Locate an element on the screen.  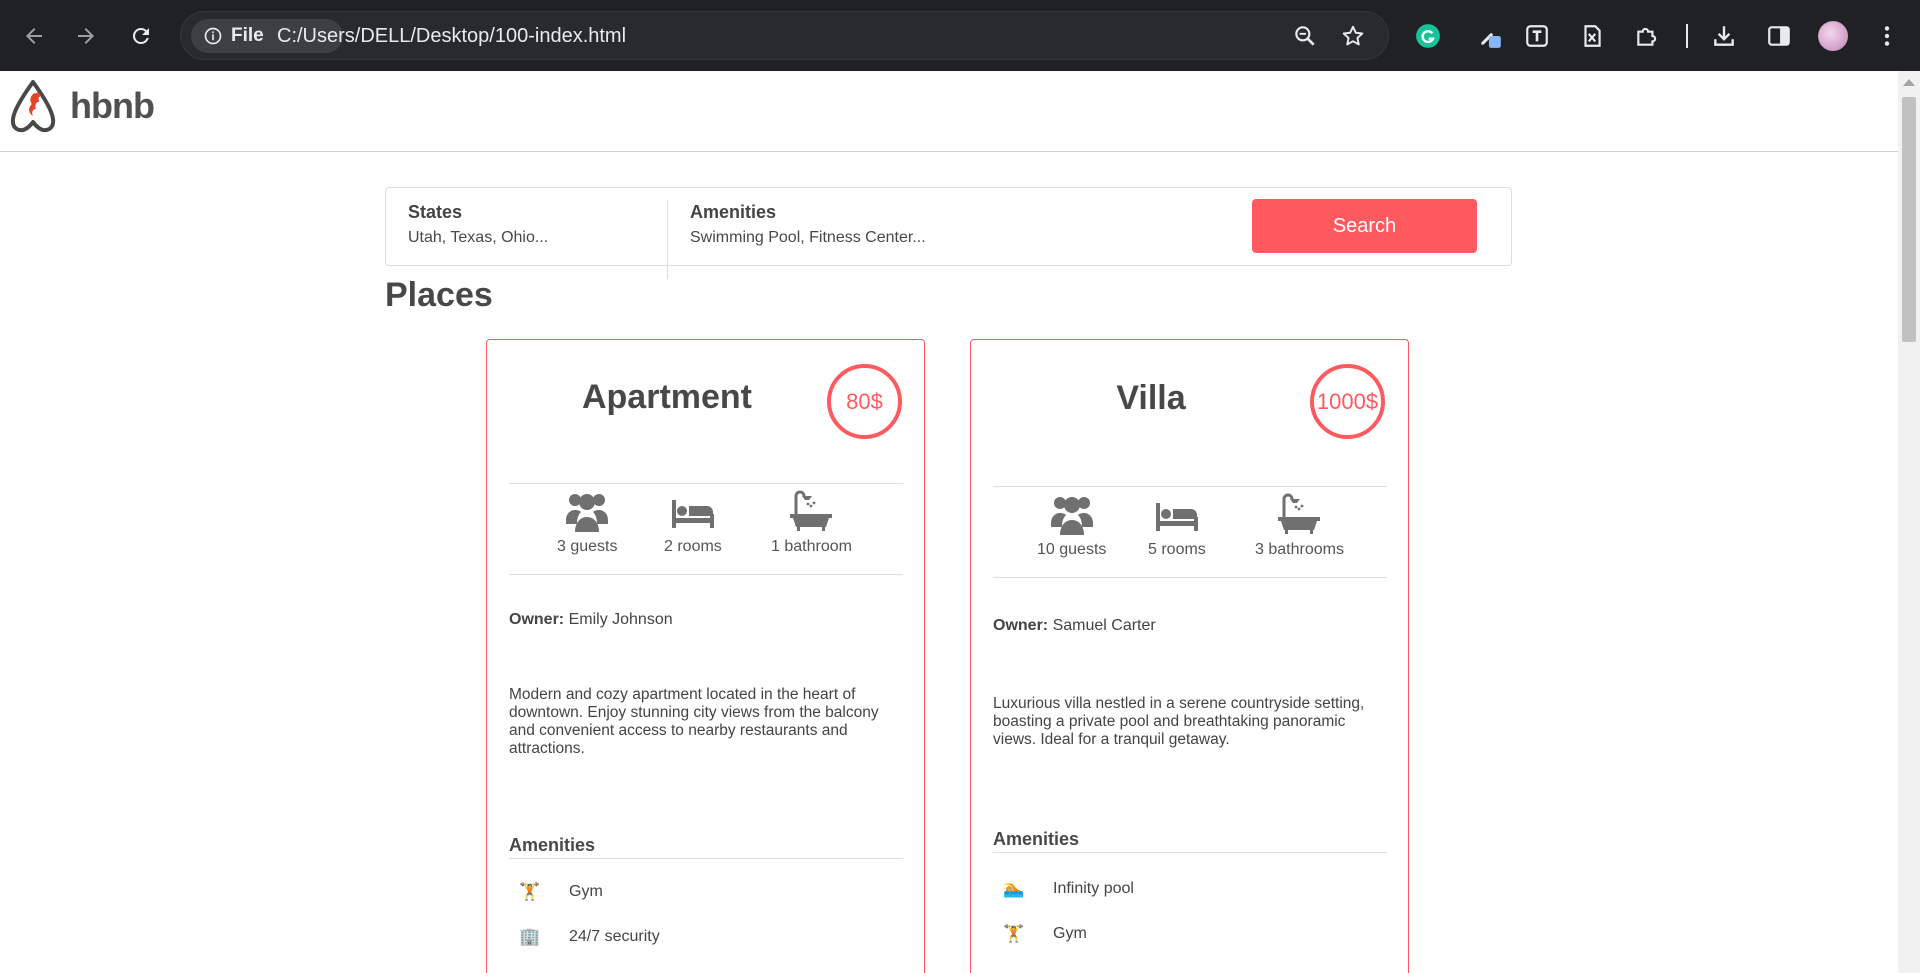
rooms-info: 2 rooms is located at coordinates (693, 523).